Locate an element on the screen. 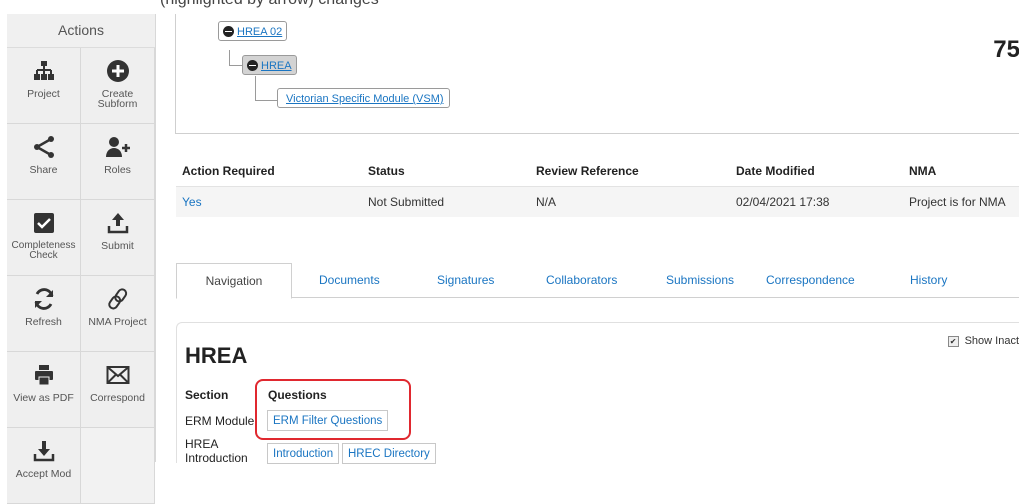 The height and width of the screenshot is (504, 1019). refresh-label: Refresh is located at coordinates (43, 322).